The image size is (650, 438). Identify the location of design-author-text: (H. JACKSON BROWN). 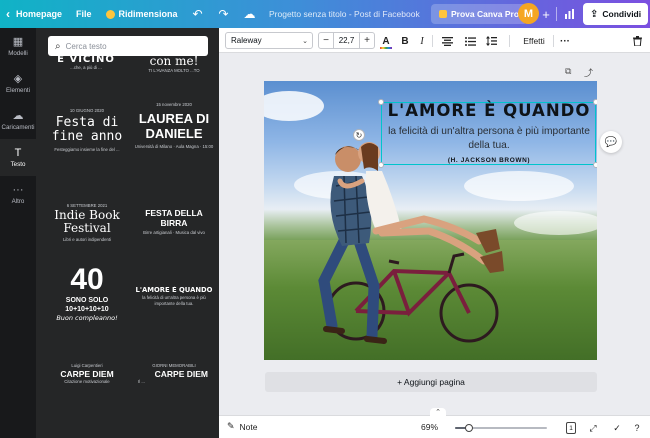
(489, 160).